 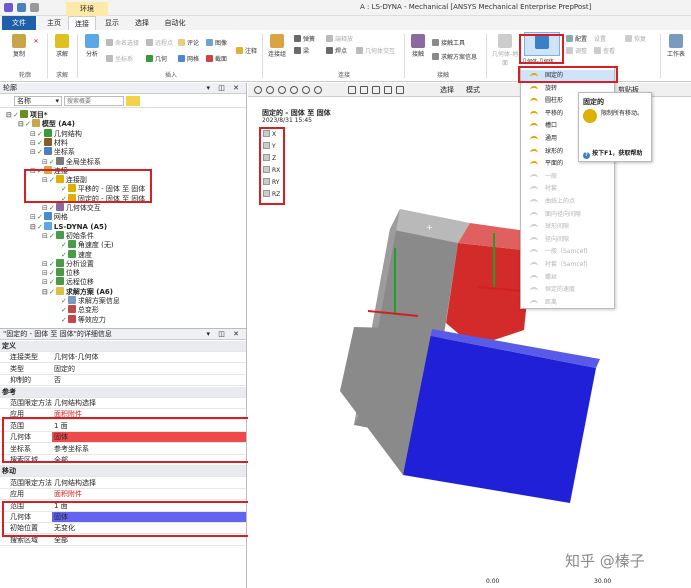 I want to click on tab-automation: 自动化, so click(x=175, y=23).